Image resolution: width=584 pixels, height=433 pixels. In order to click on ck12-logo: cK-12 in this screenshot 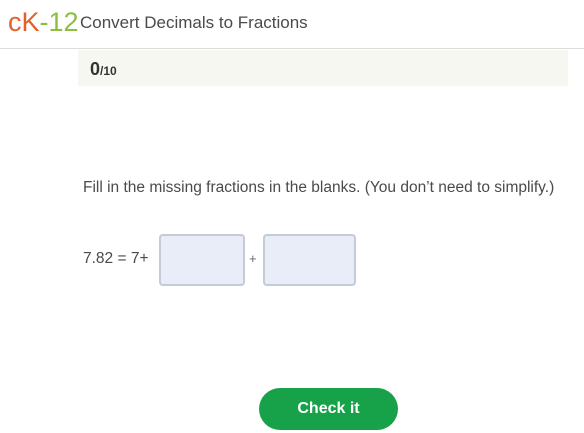, I will do `click(43, 22)`.